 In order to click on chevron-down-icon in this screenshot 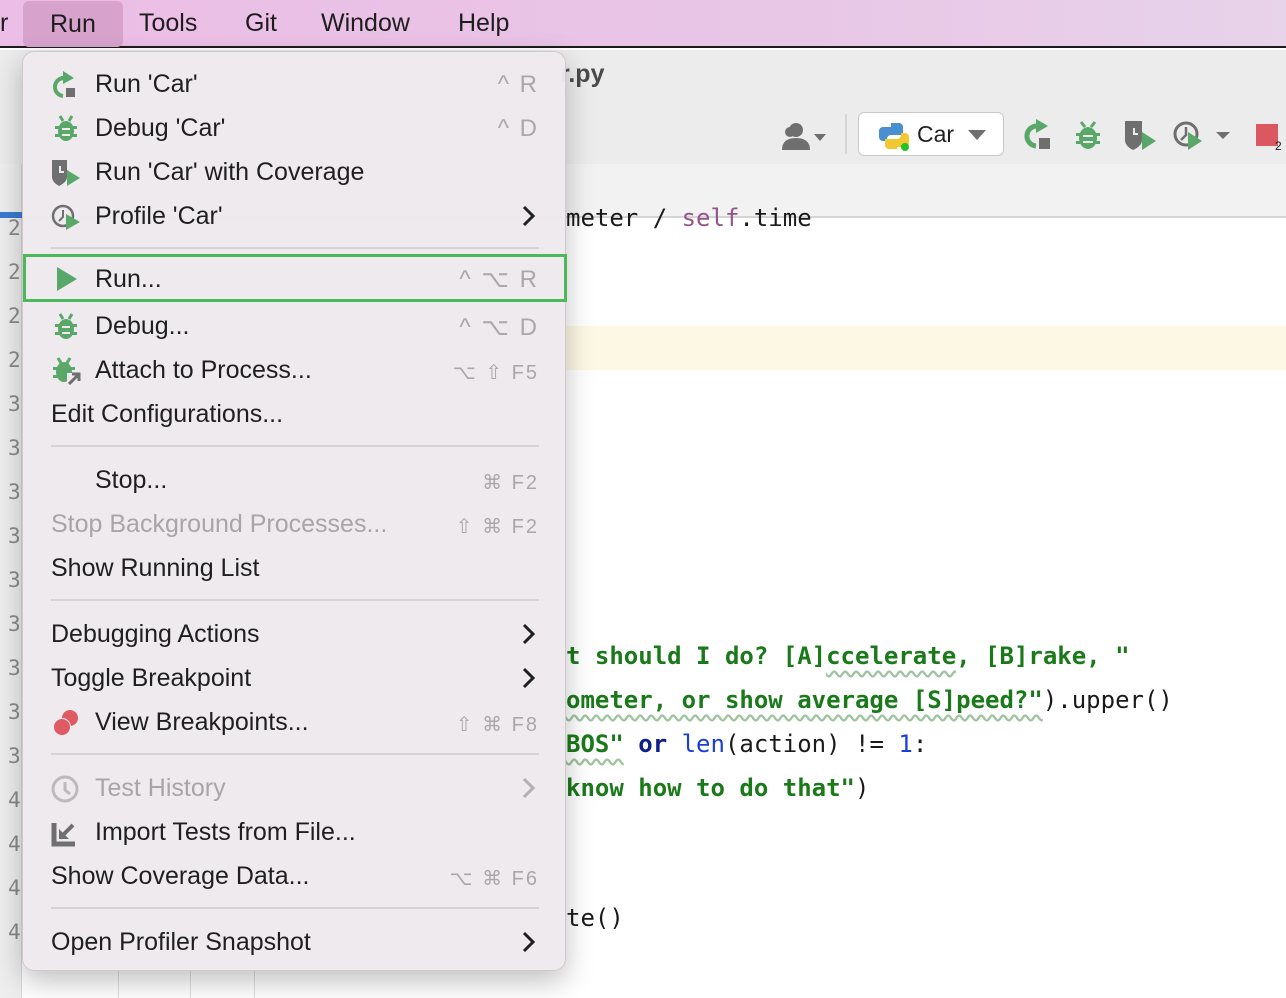, I will do `click(977, 135)`.